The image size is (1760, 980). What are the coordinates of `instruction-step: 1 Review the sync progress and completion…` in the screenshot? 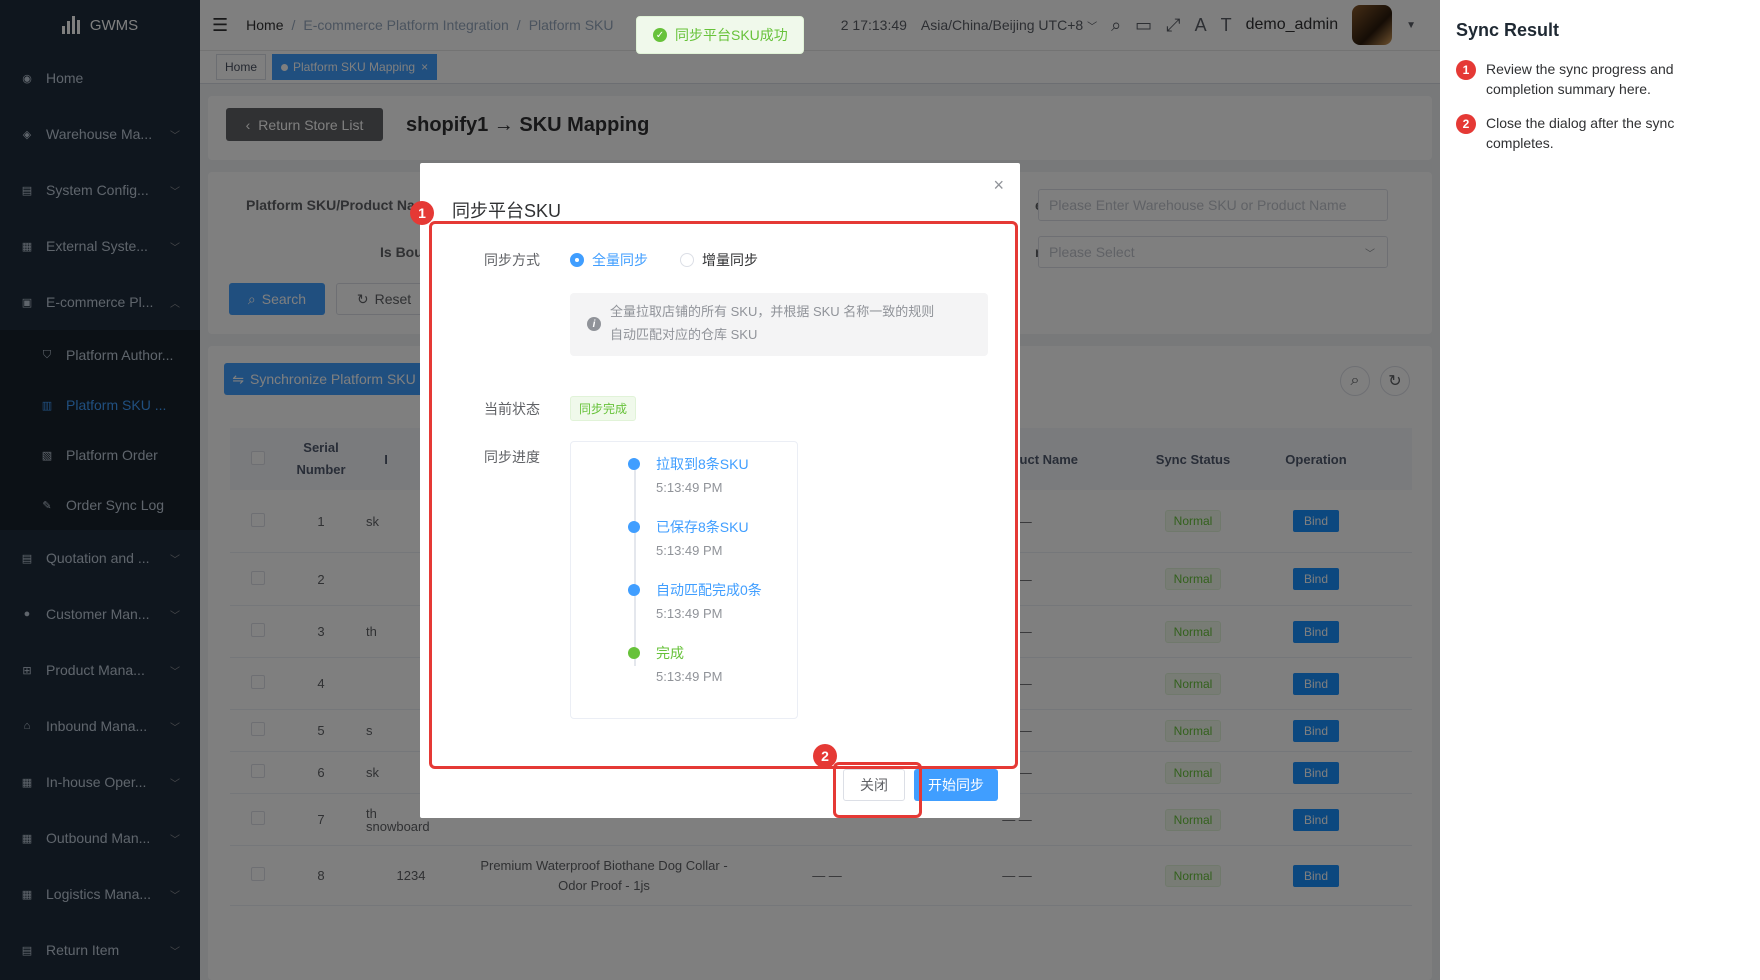 It's located at (1600, 79).